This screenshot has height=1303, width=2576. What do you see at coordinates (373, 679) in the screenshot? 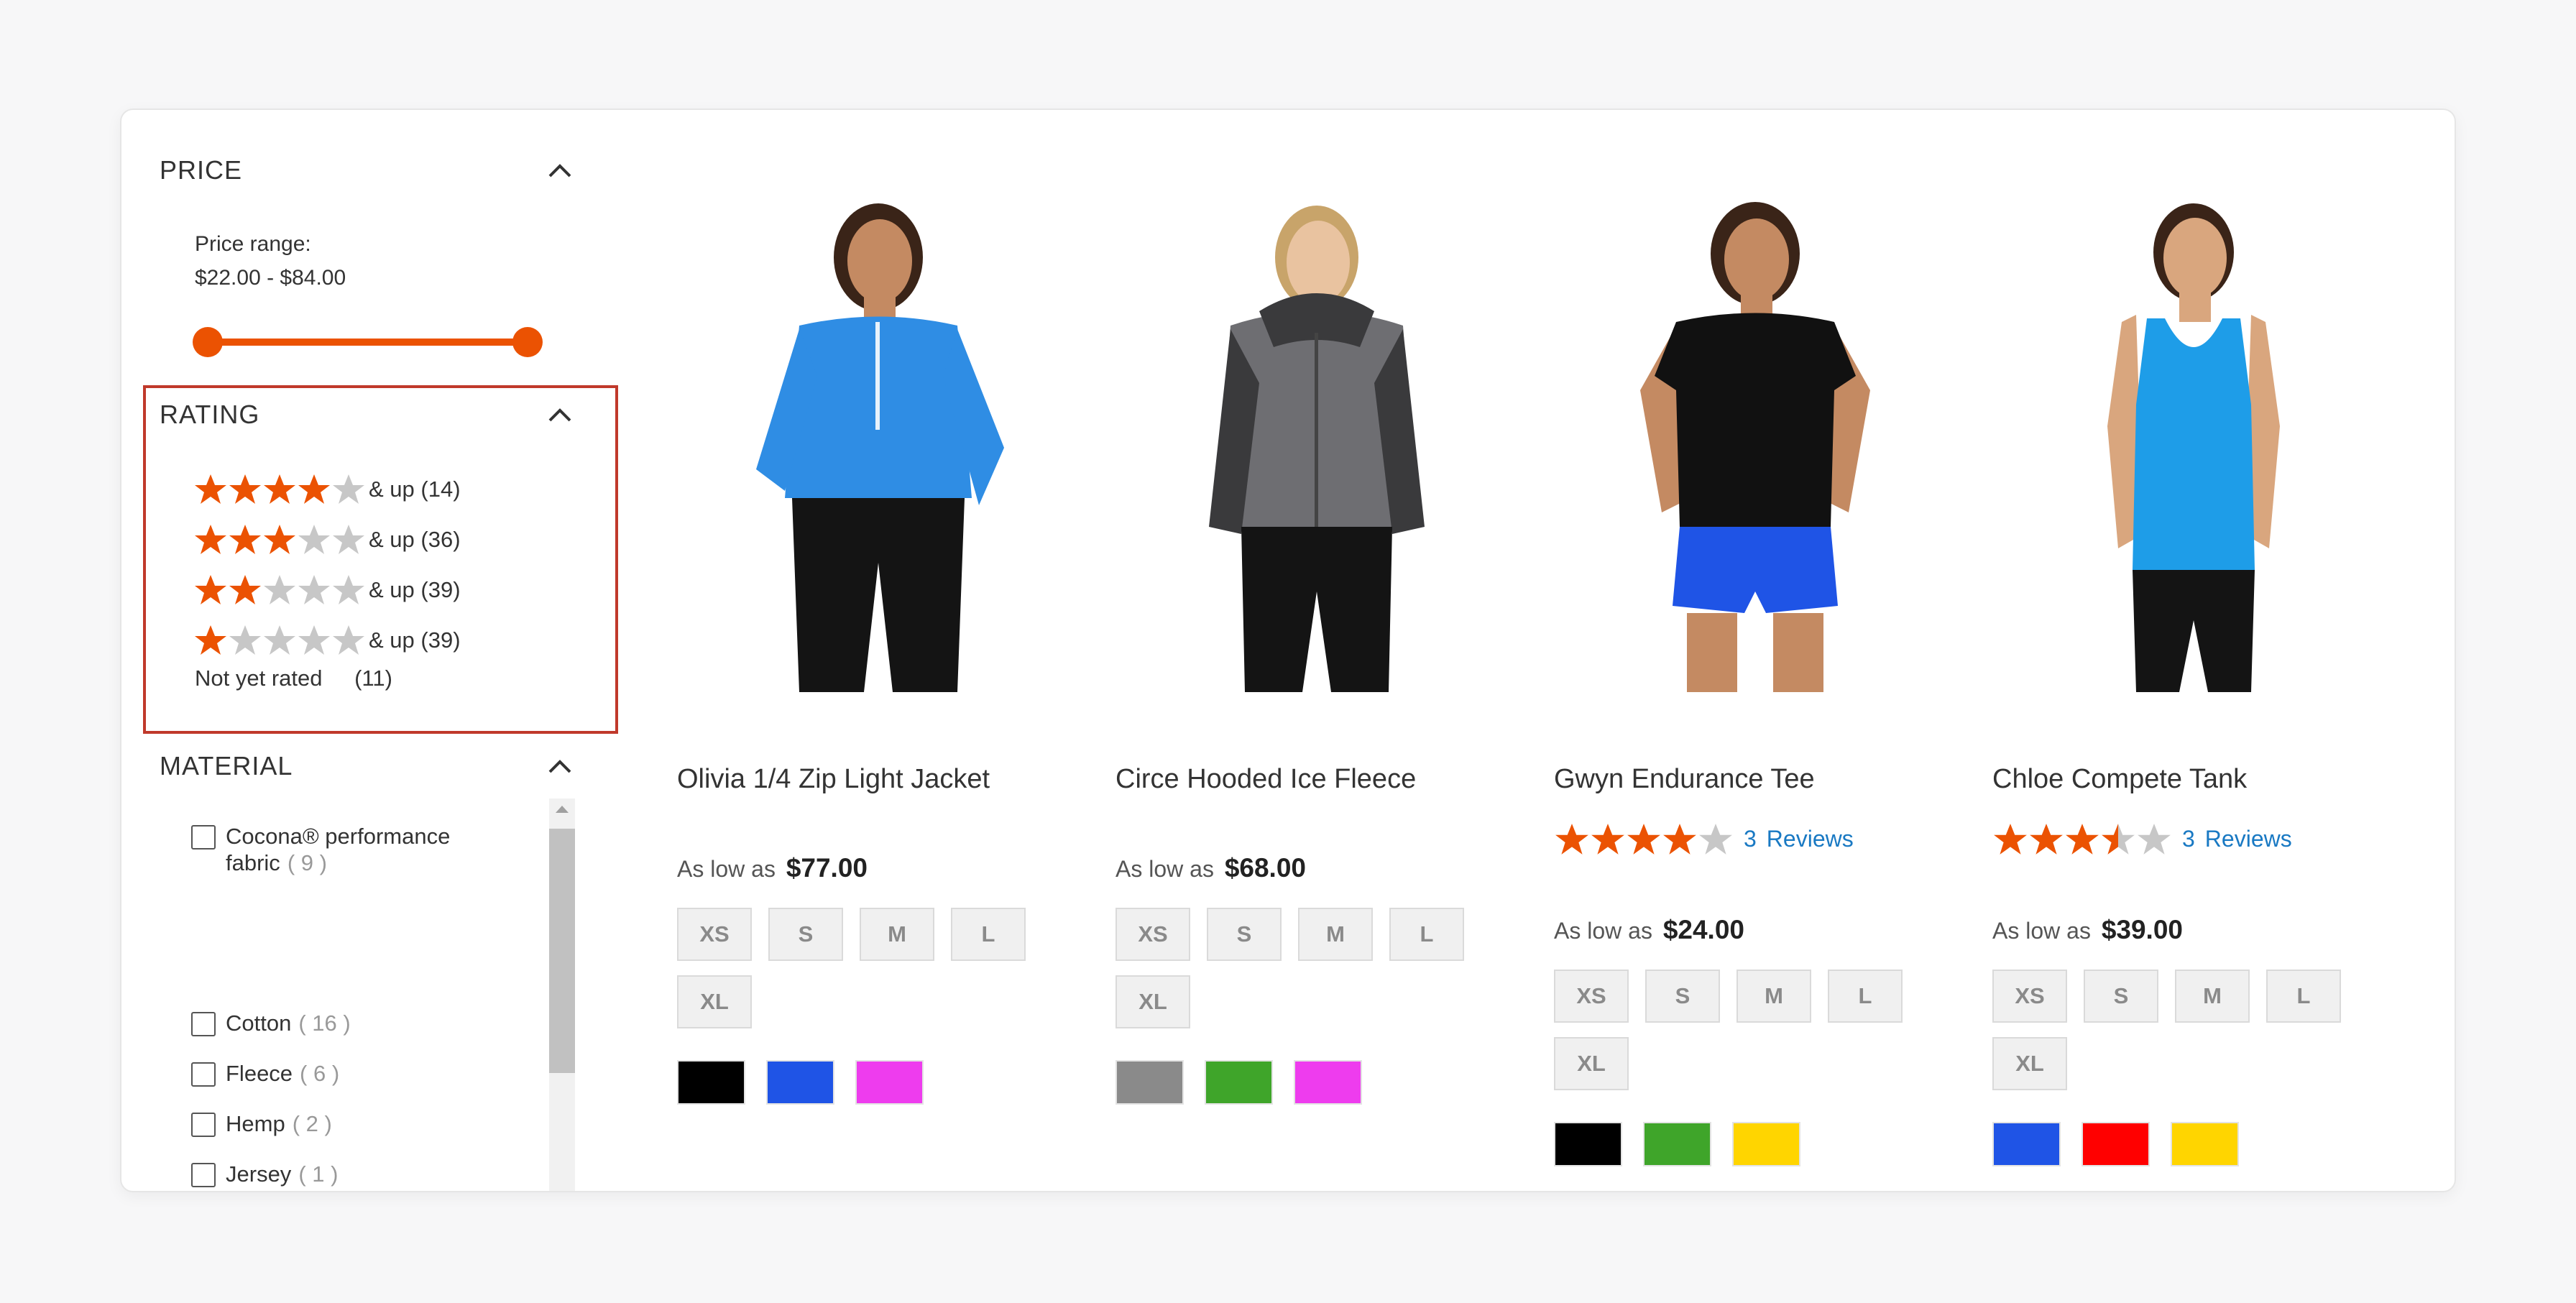
I see `not-rated-count: (11)` at bounding box center [373, 679].